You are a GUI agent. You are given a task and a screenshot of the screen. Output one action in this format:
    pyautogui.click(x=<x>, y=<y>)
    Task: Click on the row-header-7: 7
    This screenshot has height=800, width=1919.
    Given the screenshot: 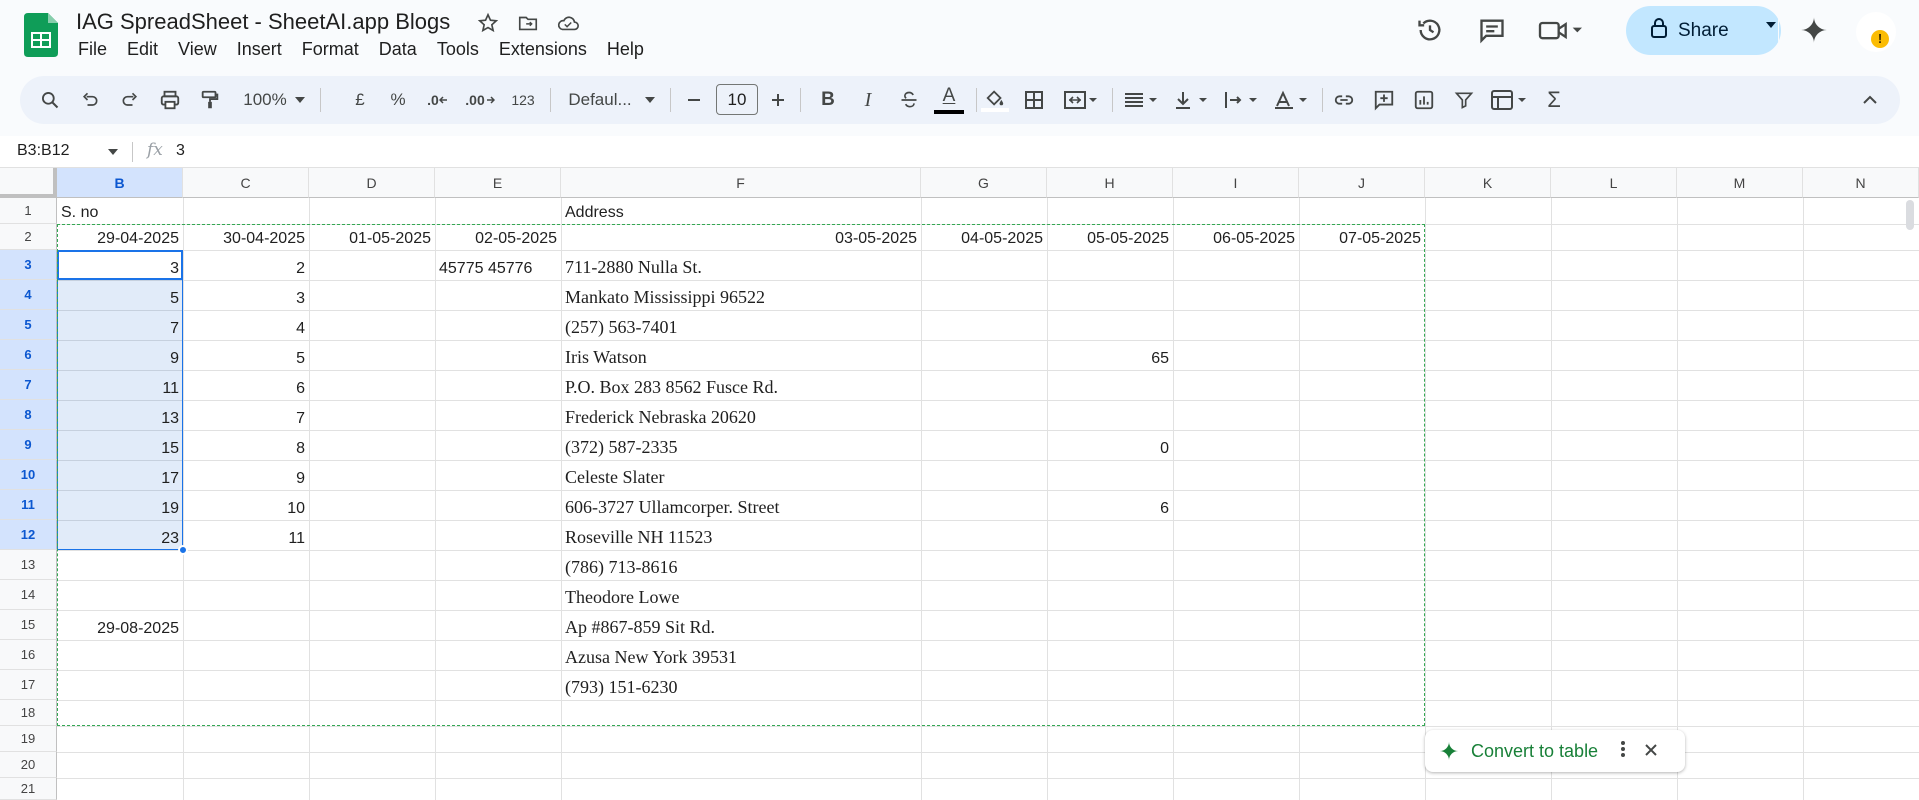 What is the action you would take?
    pyautogui.click(x=28, y=385)
    